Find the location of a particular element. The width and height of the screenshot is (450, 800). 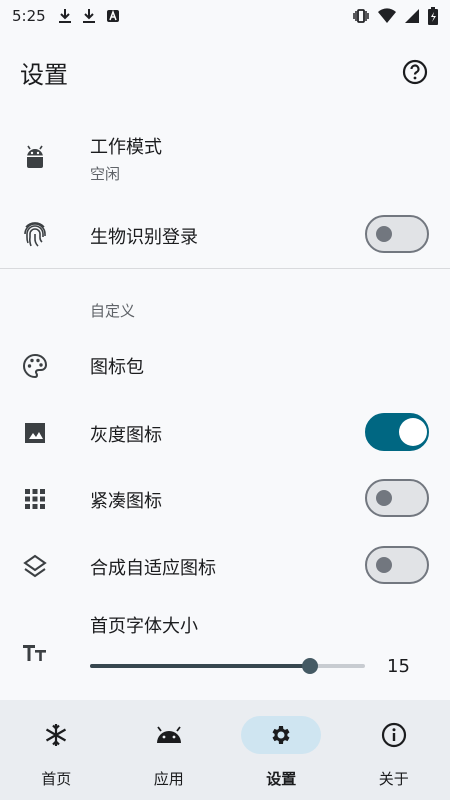

biometric-label: 生物识别登录 is located at coordinates (144, 237).